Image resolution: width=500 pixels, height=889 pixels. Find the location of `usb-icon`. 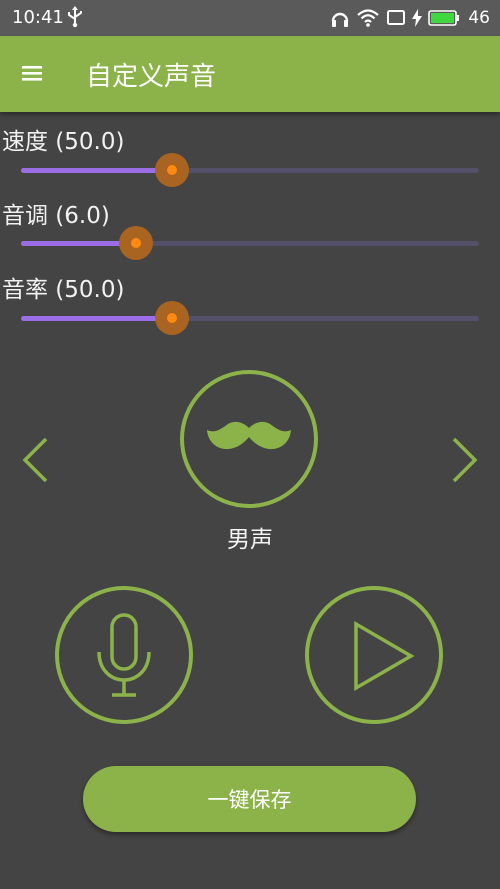

usb-icon is located at coordinates (75, 17).